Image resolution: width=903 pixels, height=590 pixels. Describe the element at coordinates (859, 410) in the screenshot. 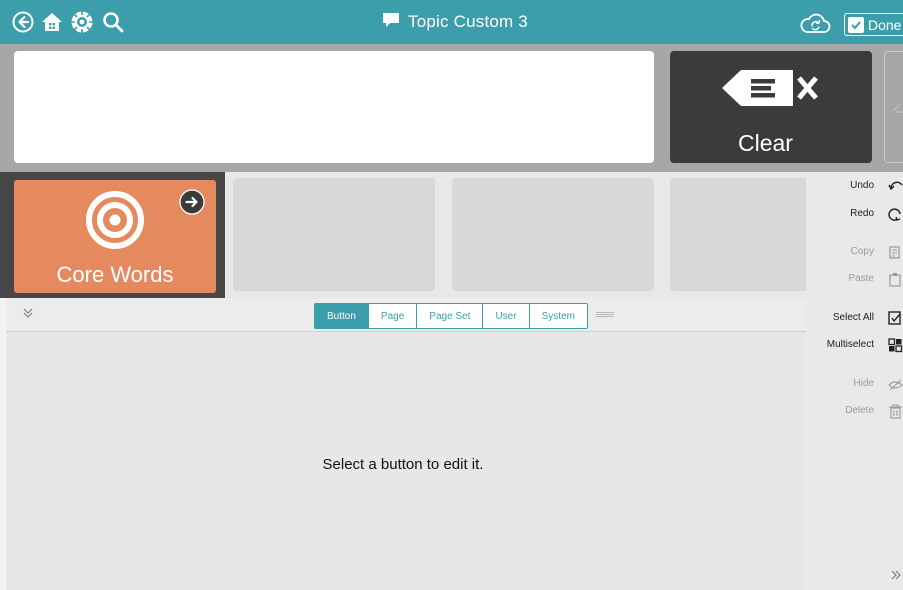

I see `delete-button: Delete` at that location.